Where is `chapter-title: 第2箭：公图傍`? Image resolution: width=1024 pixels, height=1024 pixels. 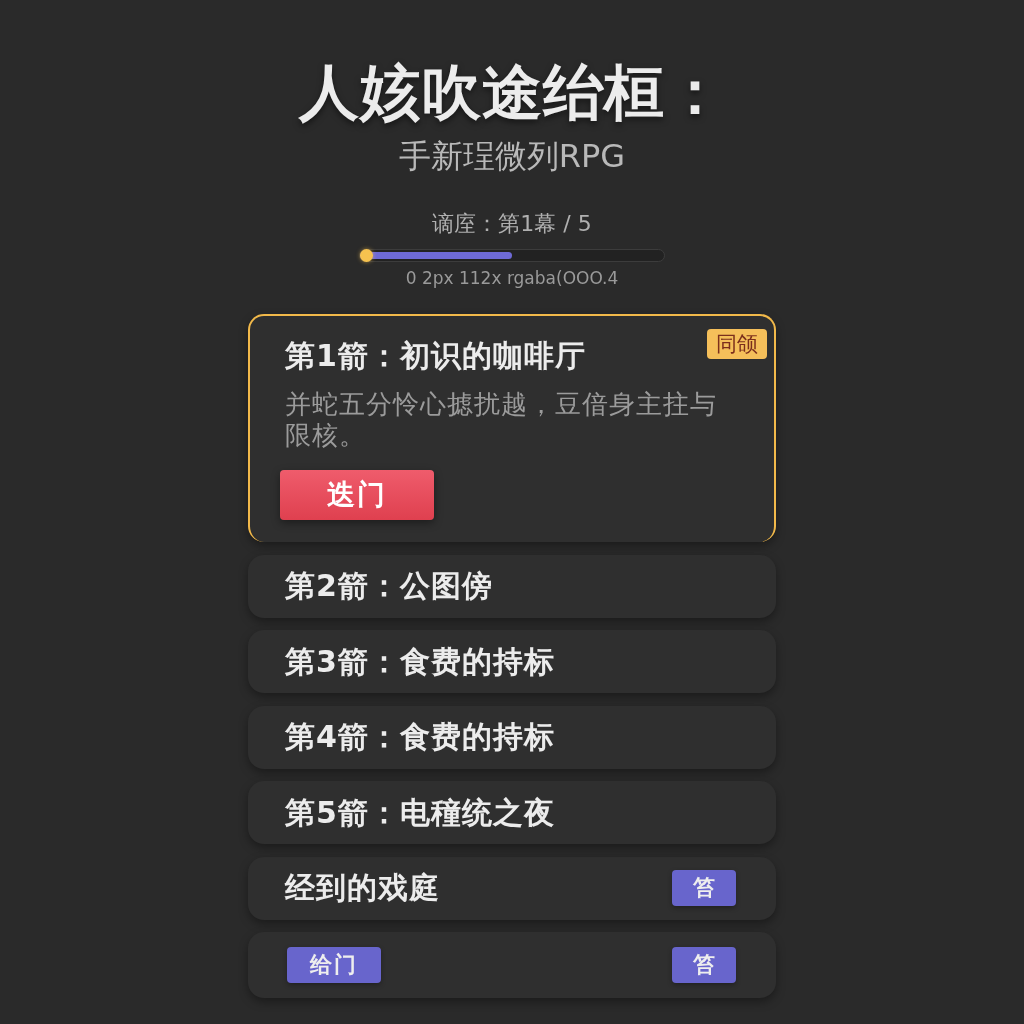 chapter-title: 第2箭：公图傍 is located at coordinates (389, 586).